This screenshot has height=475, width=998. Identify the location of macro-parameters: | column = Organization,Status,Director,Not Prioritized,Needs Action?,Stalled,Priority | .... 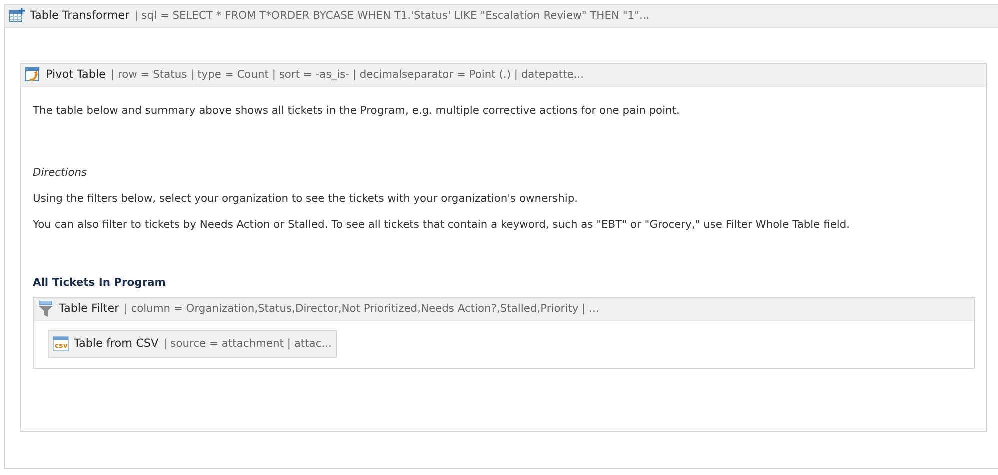
(362, 309).